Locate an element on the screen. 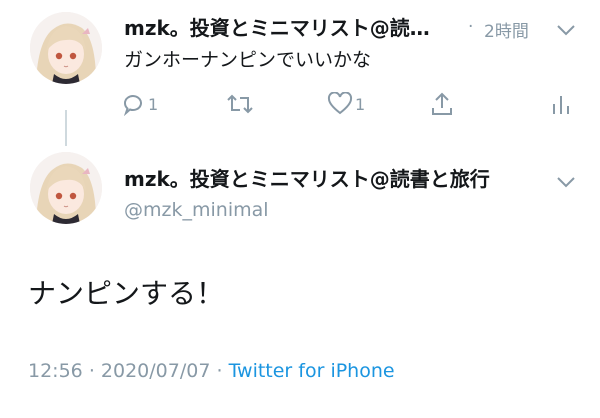 The image size is (600, 418). share-icon is located at coordinates (442, 103).